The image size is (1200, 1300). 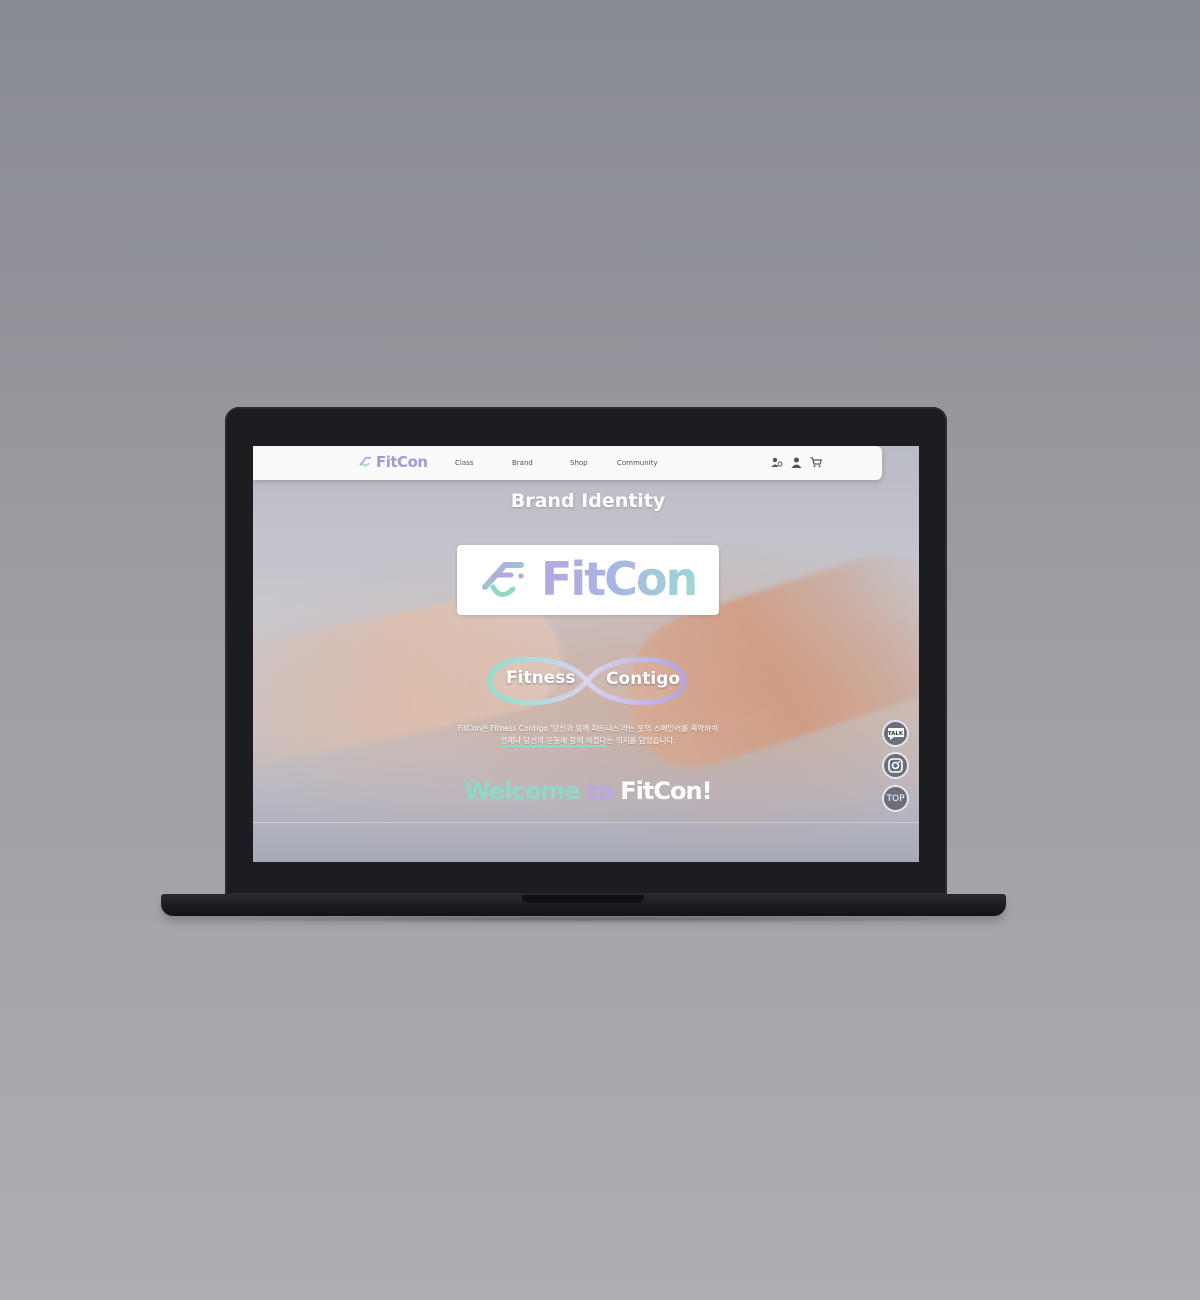 I want to click on infinity-right-label: Contigo, so click(x=643, y=679).